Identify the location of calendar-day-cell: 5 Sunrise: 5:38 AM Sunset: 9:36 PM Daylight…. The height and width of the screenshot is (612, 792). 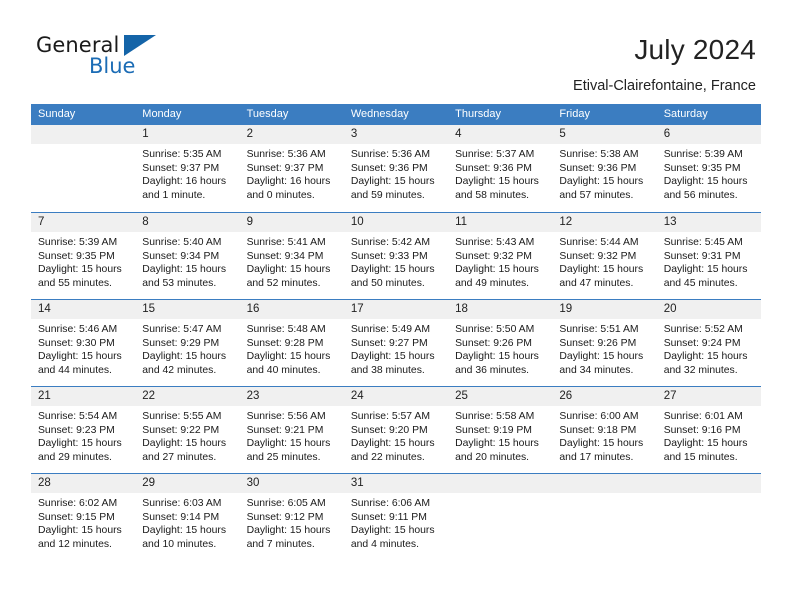
(604, 168).